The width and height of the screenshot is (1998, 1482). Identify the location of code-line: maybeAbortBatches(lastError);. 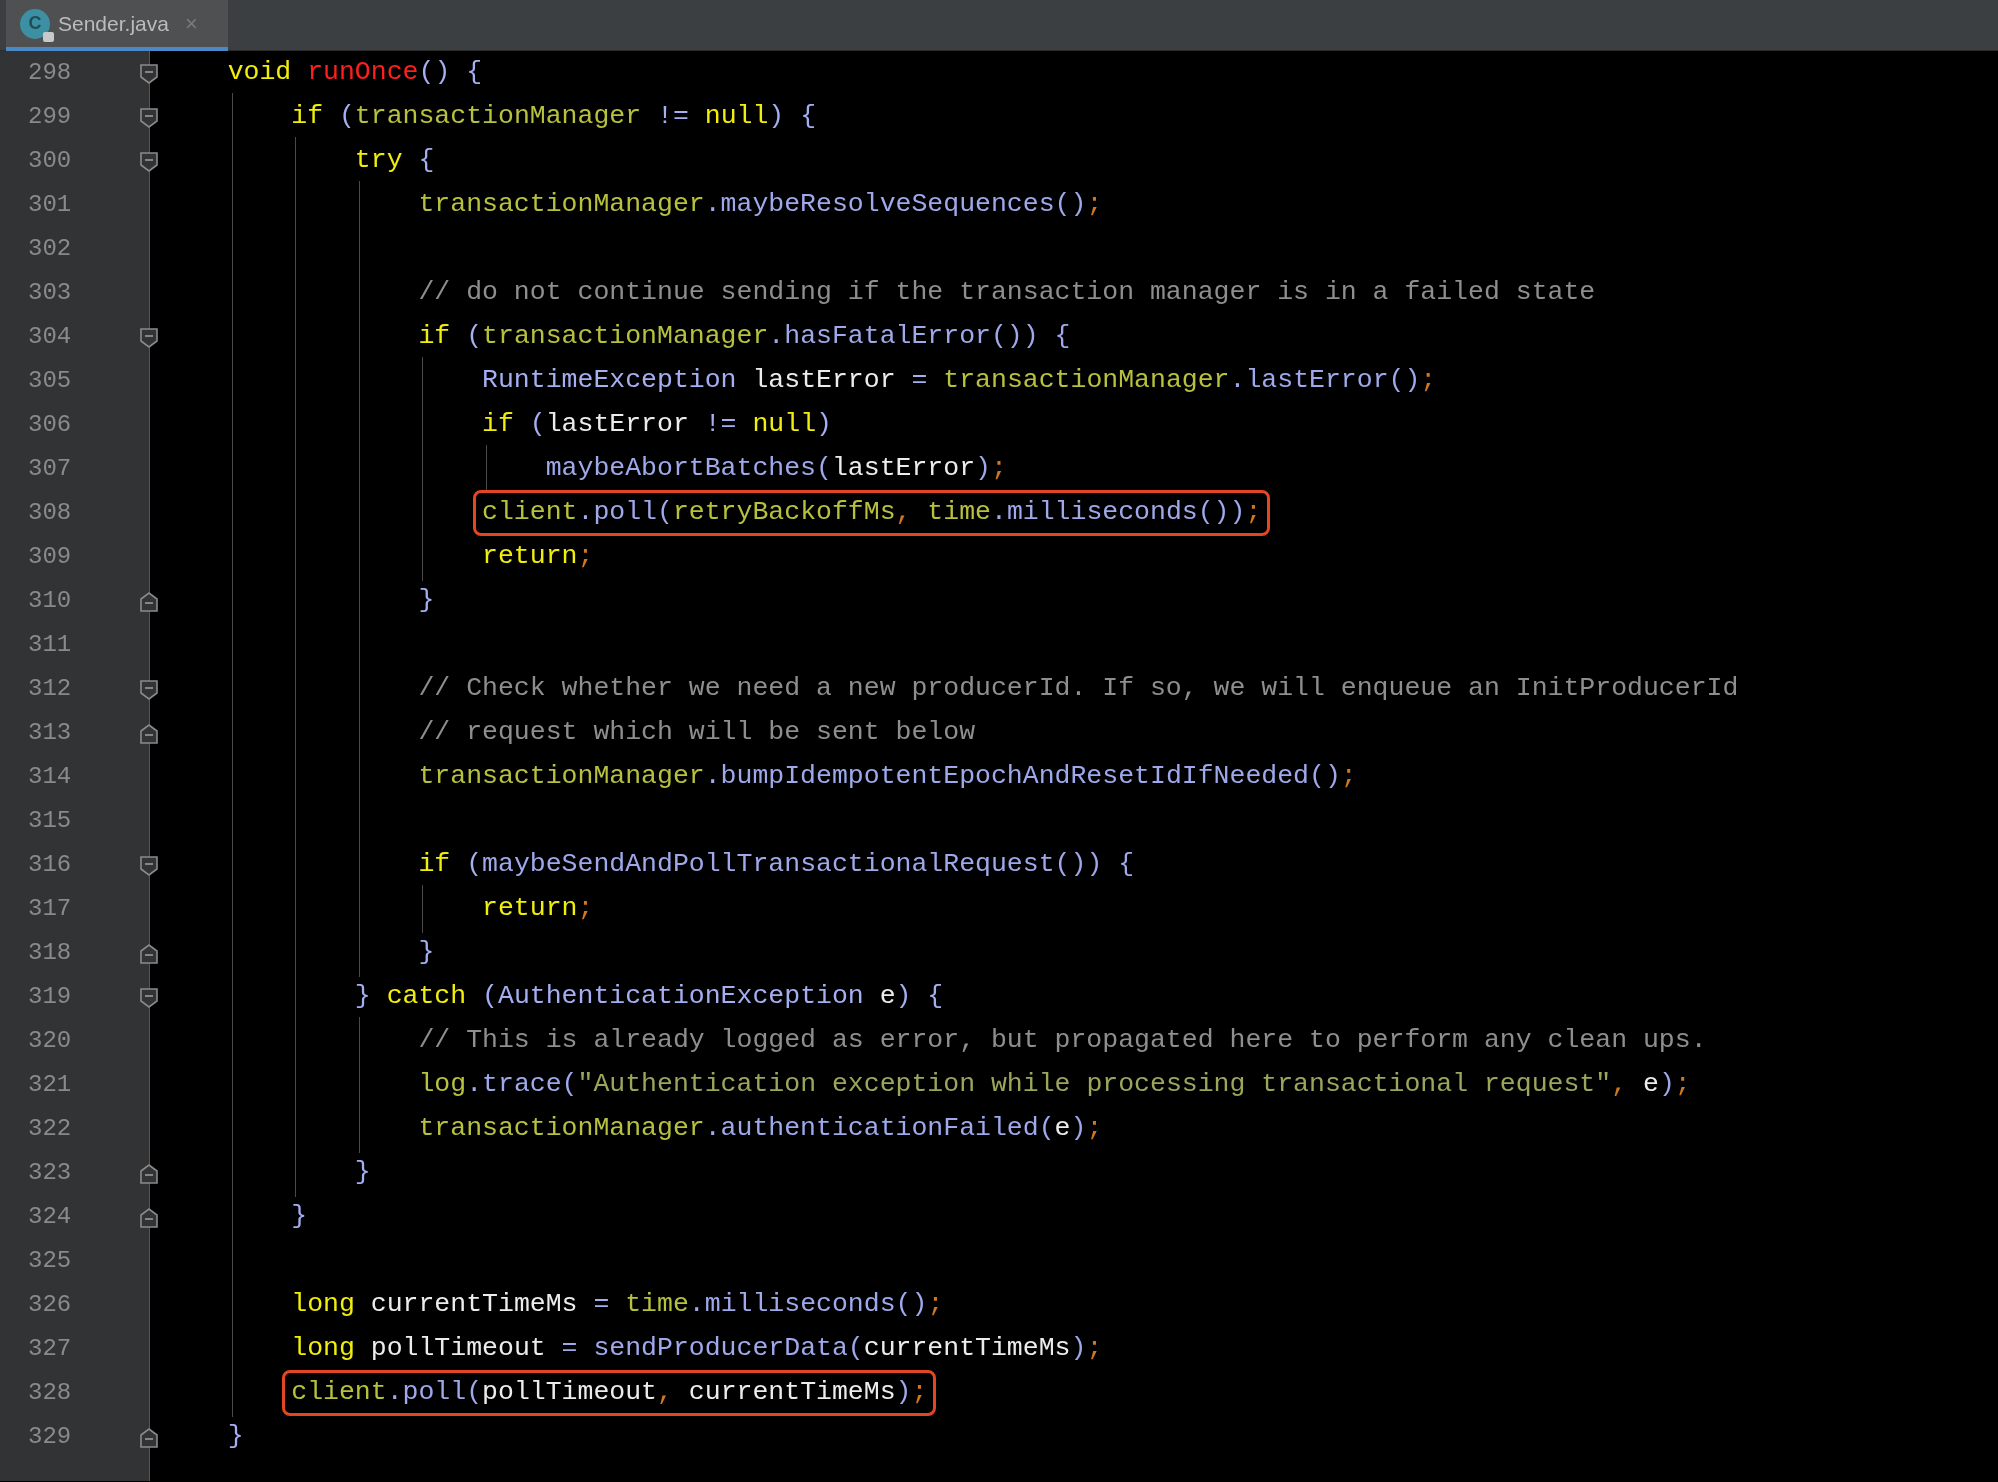
(776, 469).